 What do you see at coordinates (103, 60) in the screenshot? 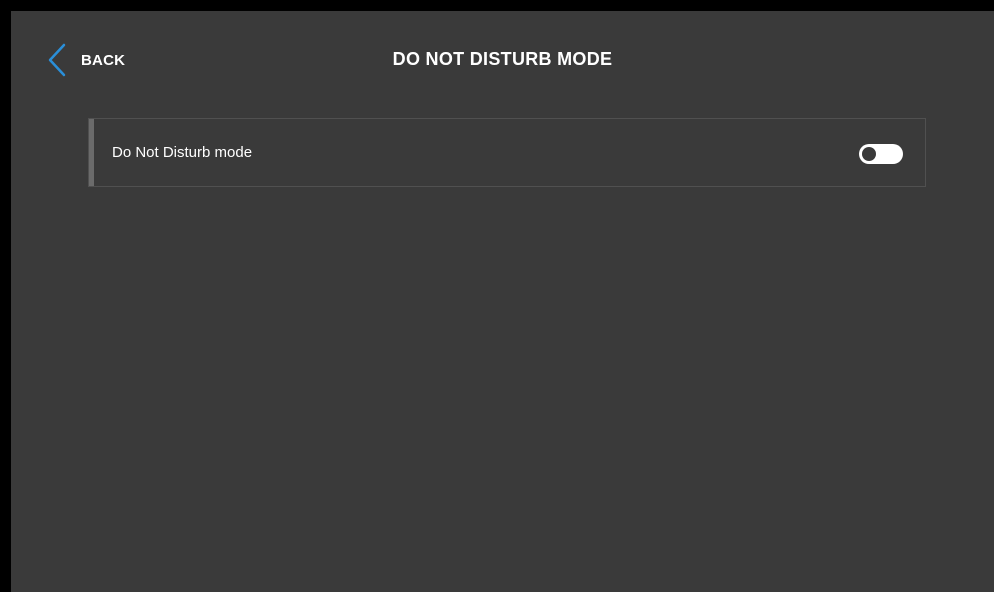
I see `back-label: BACK` at bounding box center [103, 60].